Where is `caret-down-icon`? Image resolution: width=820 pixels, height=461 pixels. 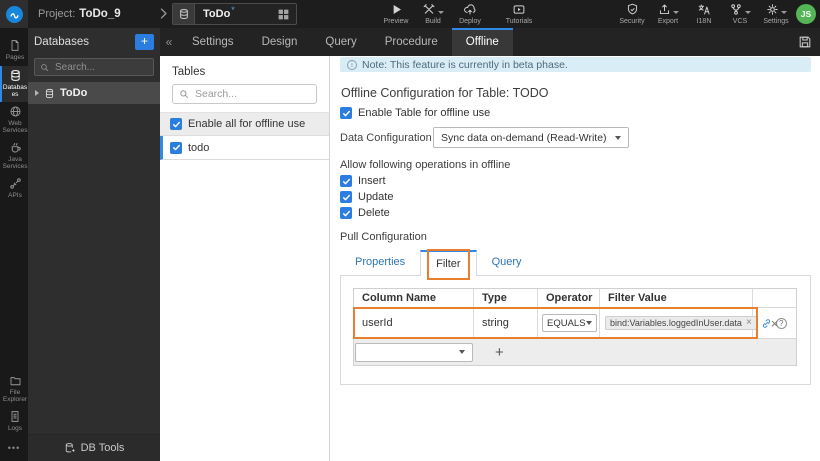 caret-down-icon is located at coordinates (618, 137).